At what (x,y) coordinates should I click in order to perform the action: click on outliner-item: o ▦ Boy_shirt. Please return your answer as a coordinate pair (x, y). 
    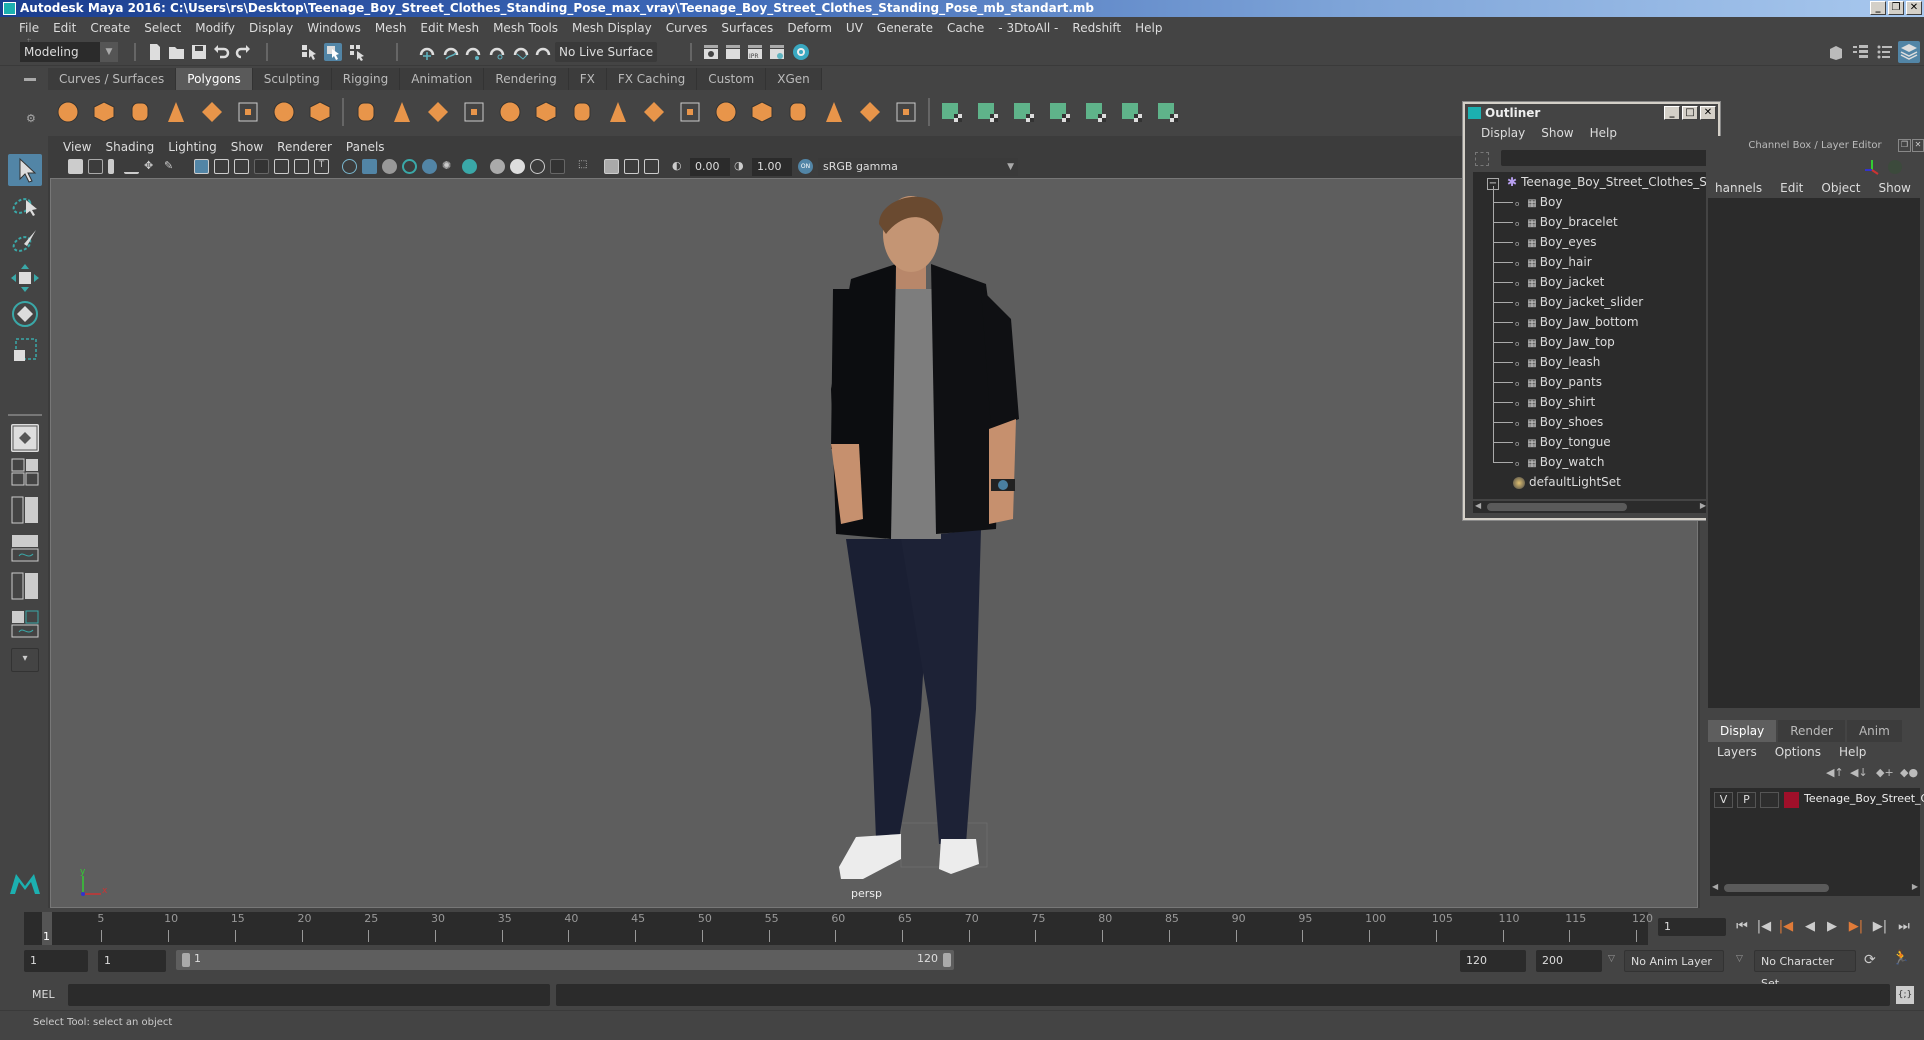
    Looking at the image, I should click on (1544, 402).